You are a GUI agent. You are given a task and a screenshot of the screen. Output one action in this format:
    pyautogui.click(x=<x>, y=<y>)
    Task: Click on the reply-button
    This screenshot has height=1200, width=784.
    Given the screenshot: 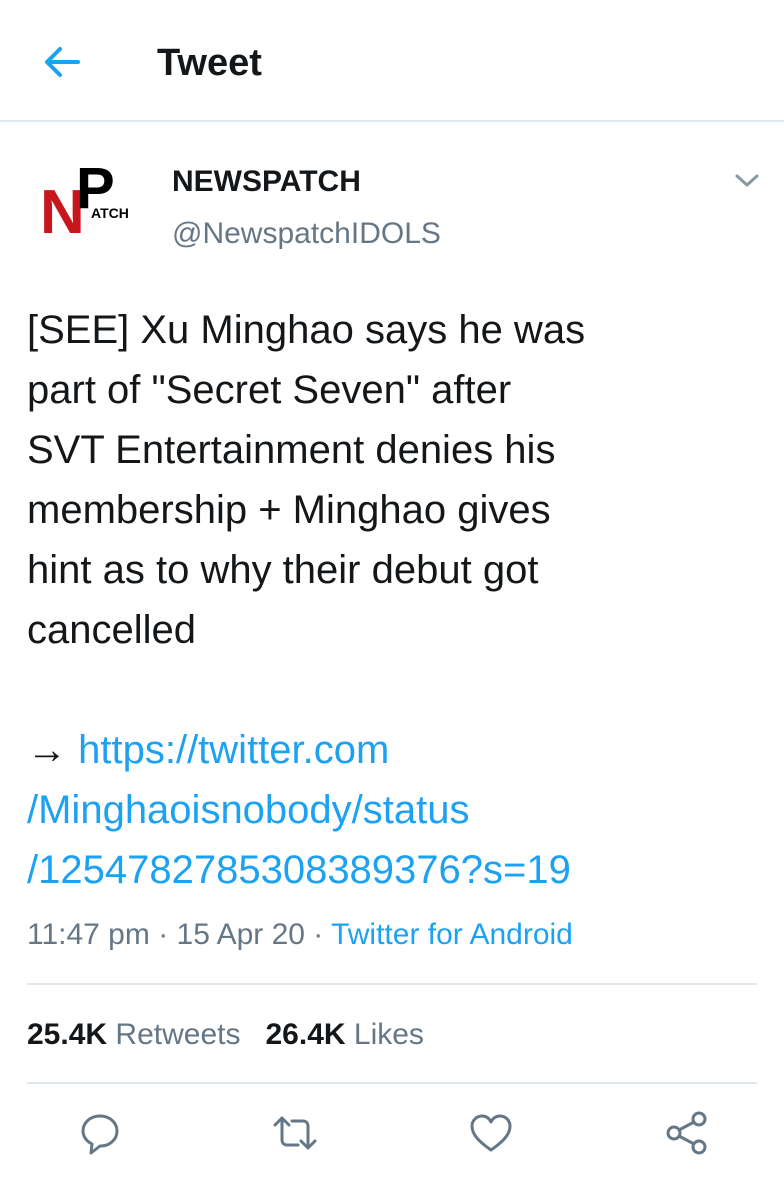 What is the action you would take?
    pyautogui.click(x=100, y=1133)
    